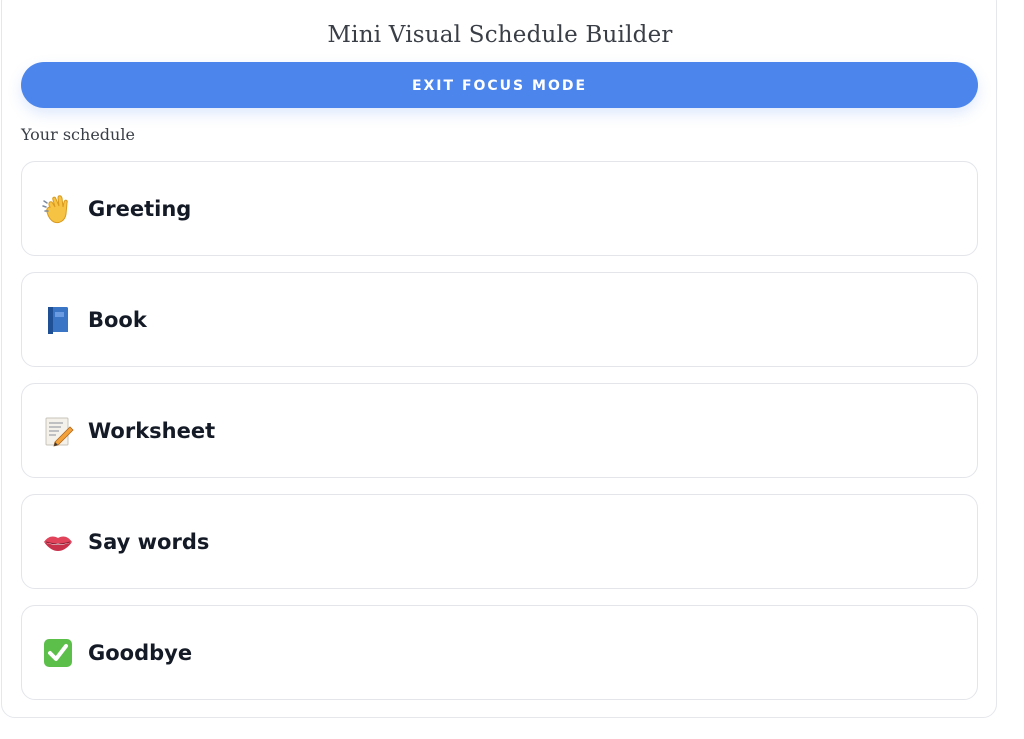 This screenshot has height=739, width=1024. I want to click on page-title: Mini Visual Schedule Builder, so click(500, 35).